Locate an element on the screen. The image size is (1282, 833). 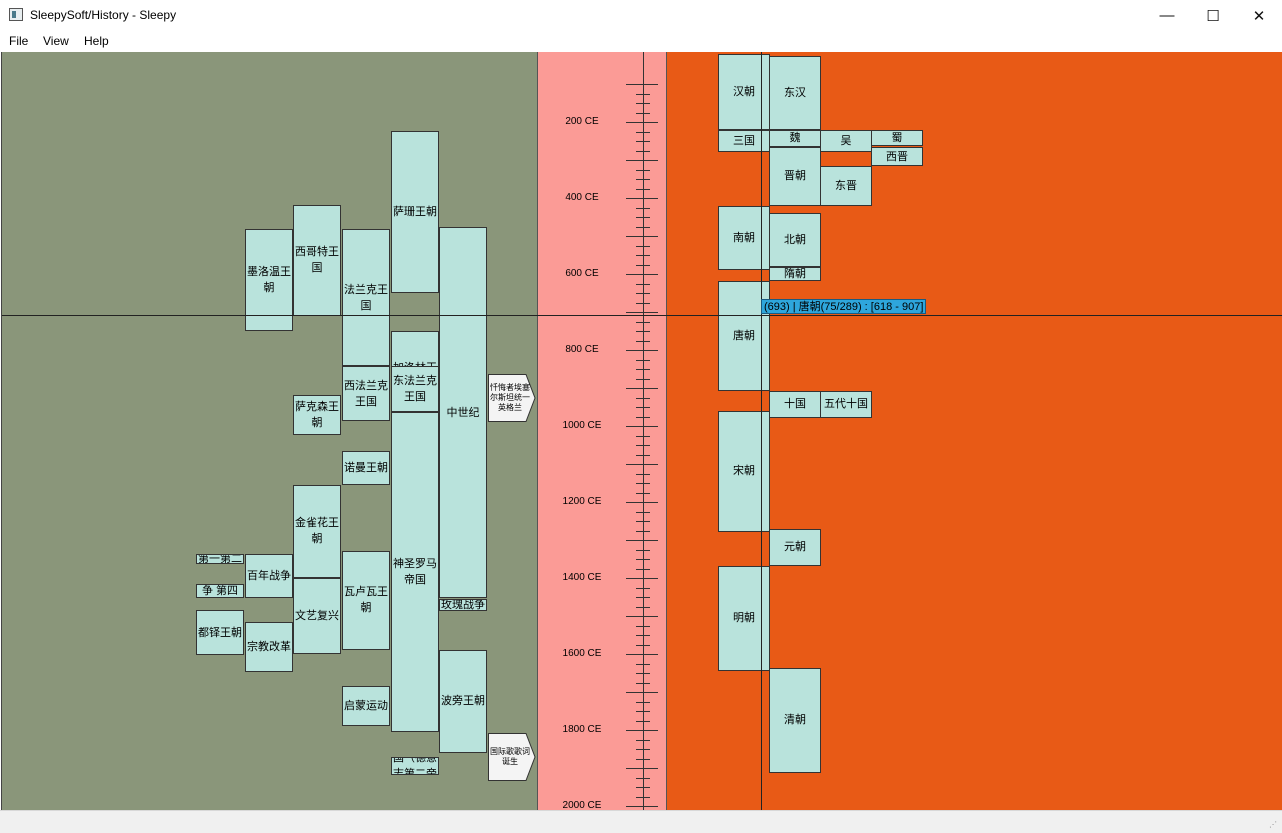
event-box: 中世纪 is located at coordinates (463, 412).